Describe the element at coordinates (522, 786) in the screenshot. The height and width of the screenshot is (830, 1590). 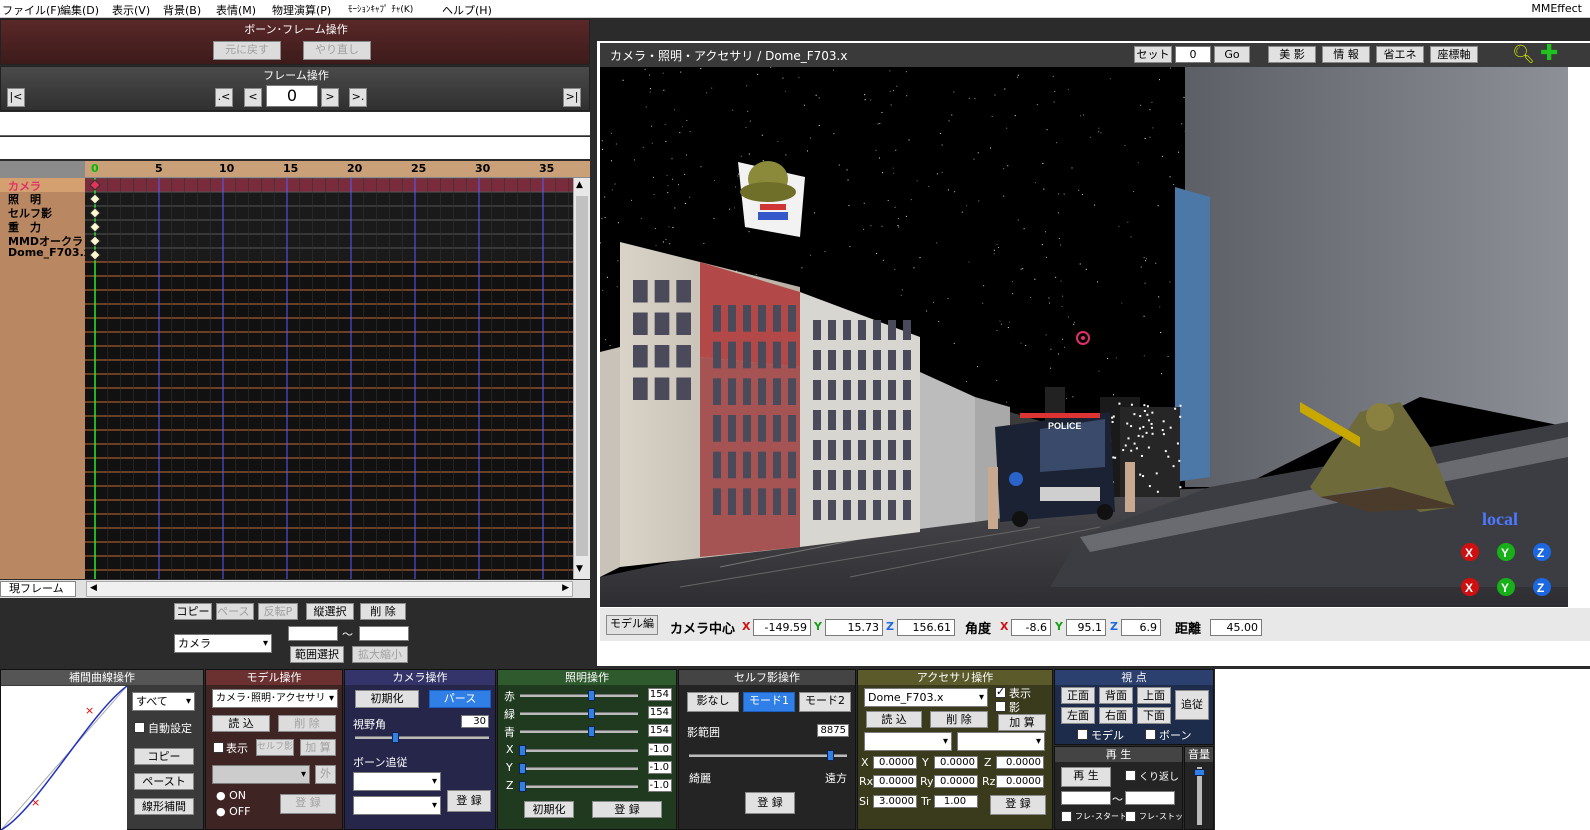
I see `light-z-thumb` at that location.